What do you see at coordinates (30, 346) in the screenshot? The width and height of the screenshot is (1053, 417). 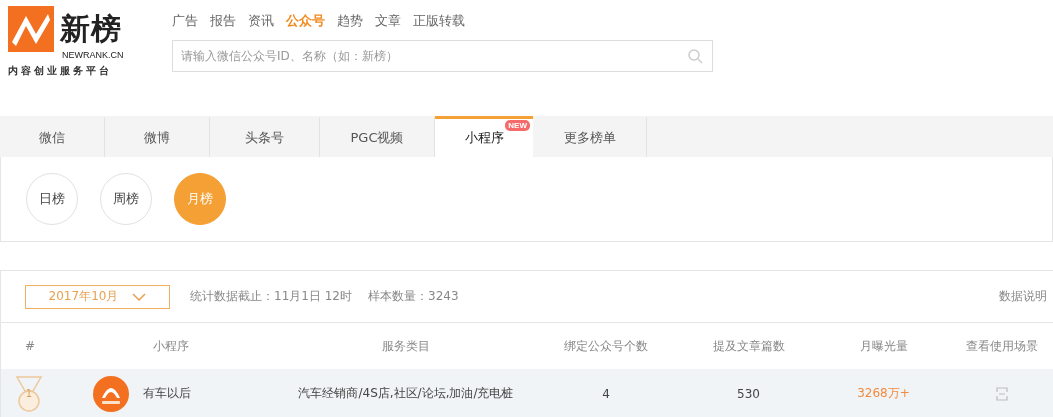 I see `column-header: #` at bounding box center [30, 346].